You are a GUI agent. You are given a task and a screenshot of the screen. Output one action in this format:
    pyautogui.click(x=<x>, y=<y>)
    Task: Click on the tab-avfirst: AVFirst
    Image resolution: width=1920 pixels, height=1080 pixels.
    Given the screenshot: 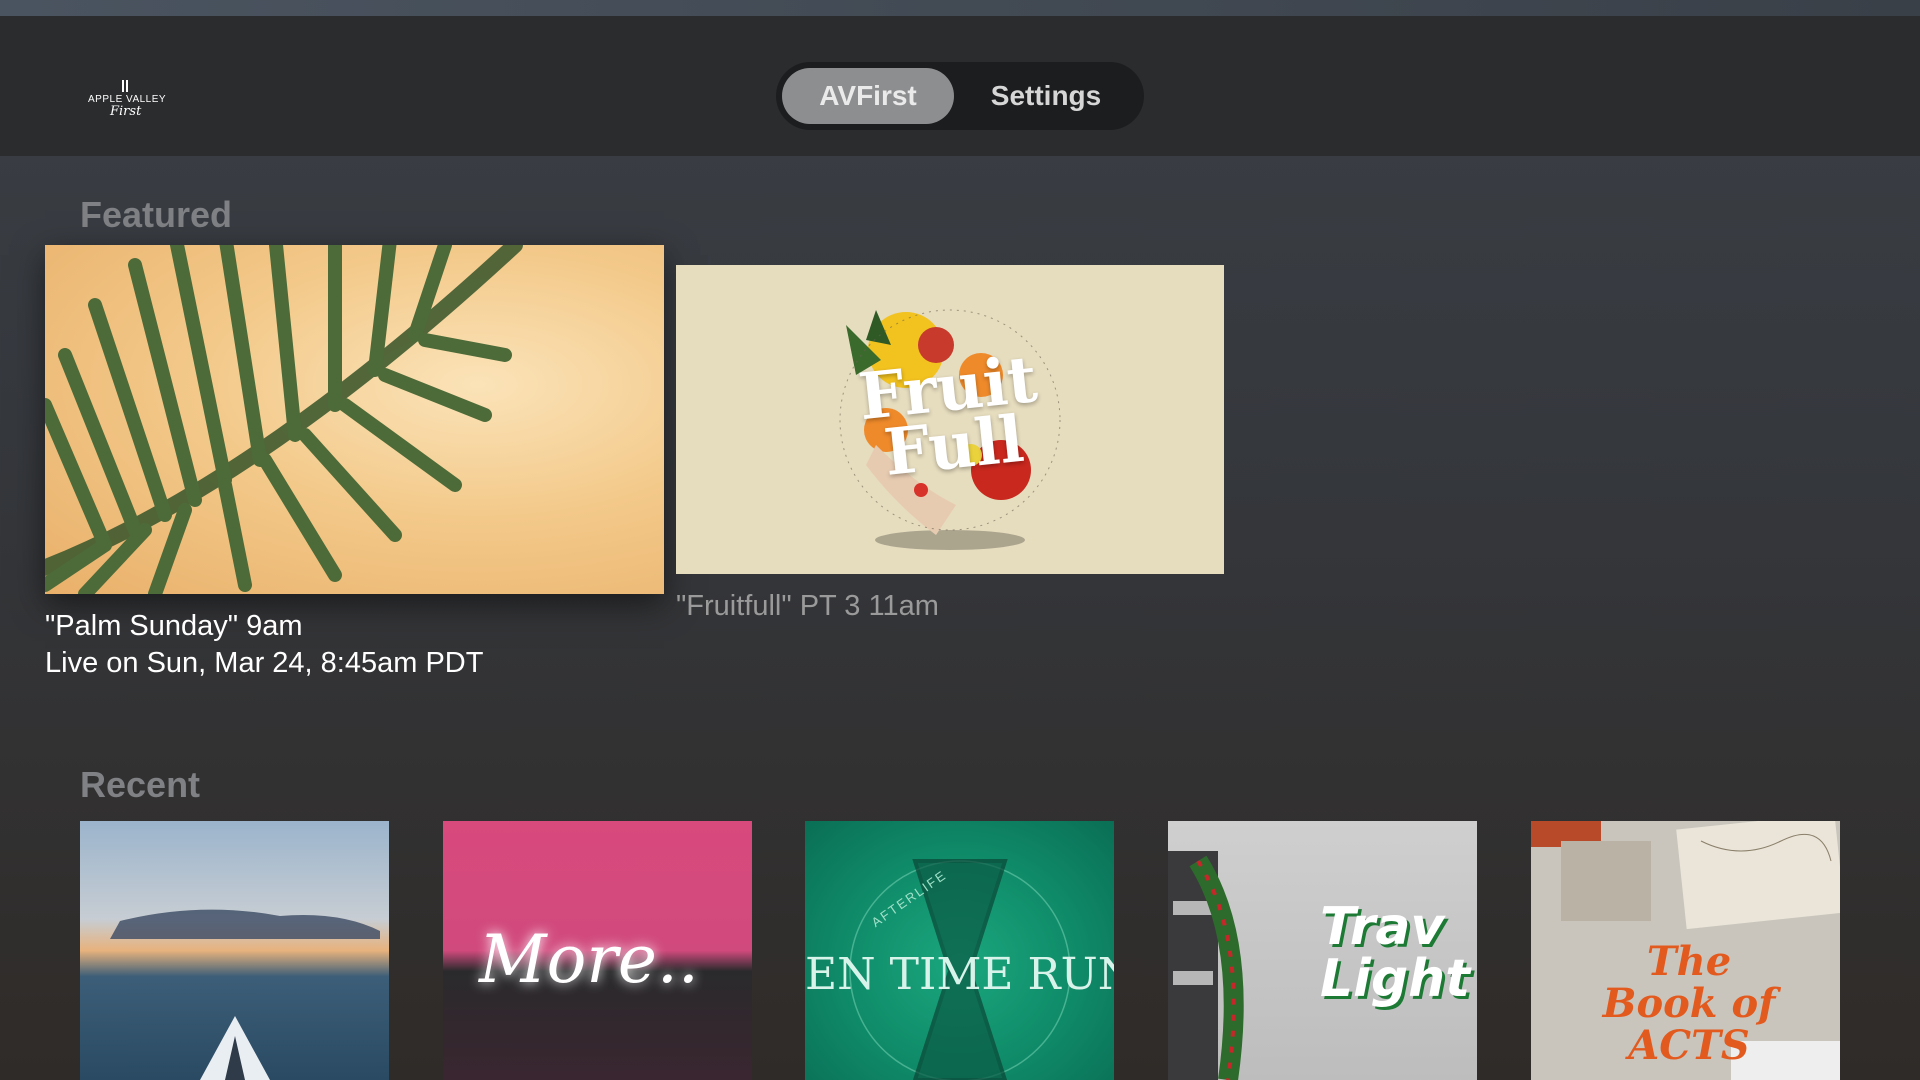 What is the action you would take?
    pyautogui.click(x=868, y=96)
    